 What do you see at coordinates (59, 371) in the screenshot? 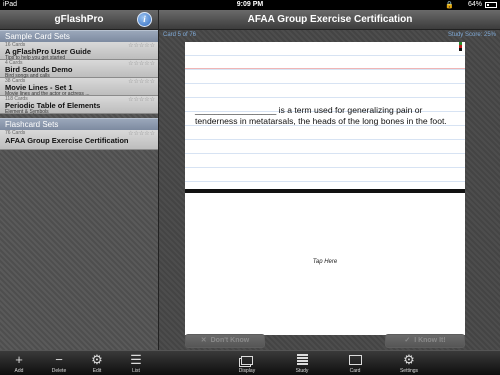
I see `delete-label: Delete` at bounding box center [59, 371].